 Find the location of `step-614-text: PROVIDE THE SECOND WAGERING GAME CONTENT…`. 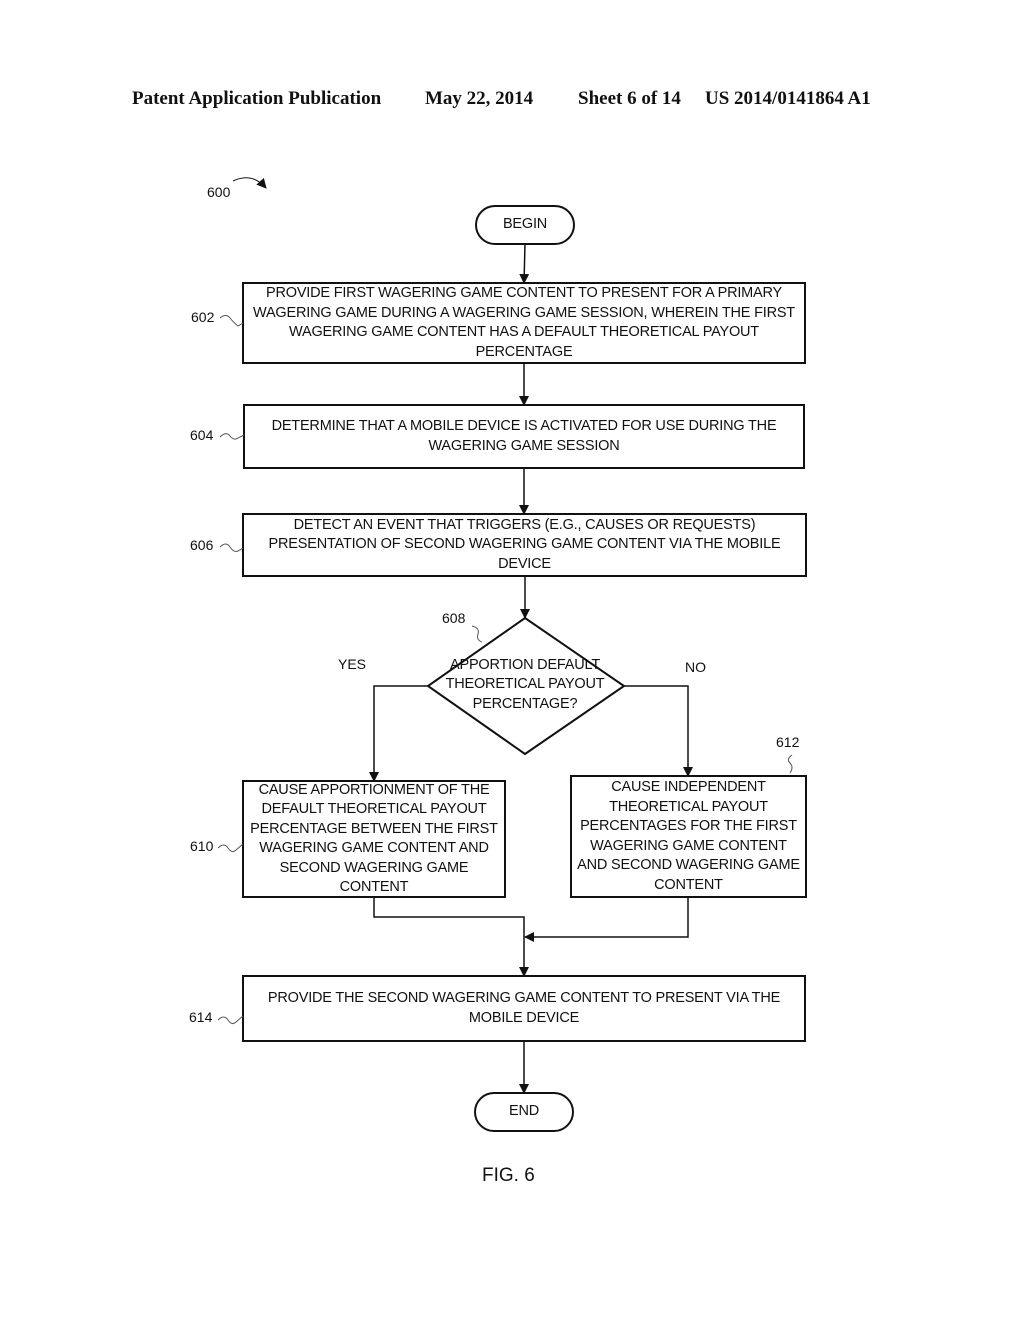

step-614-text: PROVIDE THE SECOND WAGERING GAME CONTENT… is located at coordinates (524, 1008).